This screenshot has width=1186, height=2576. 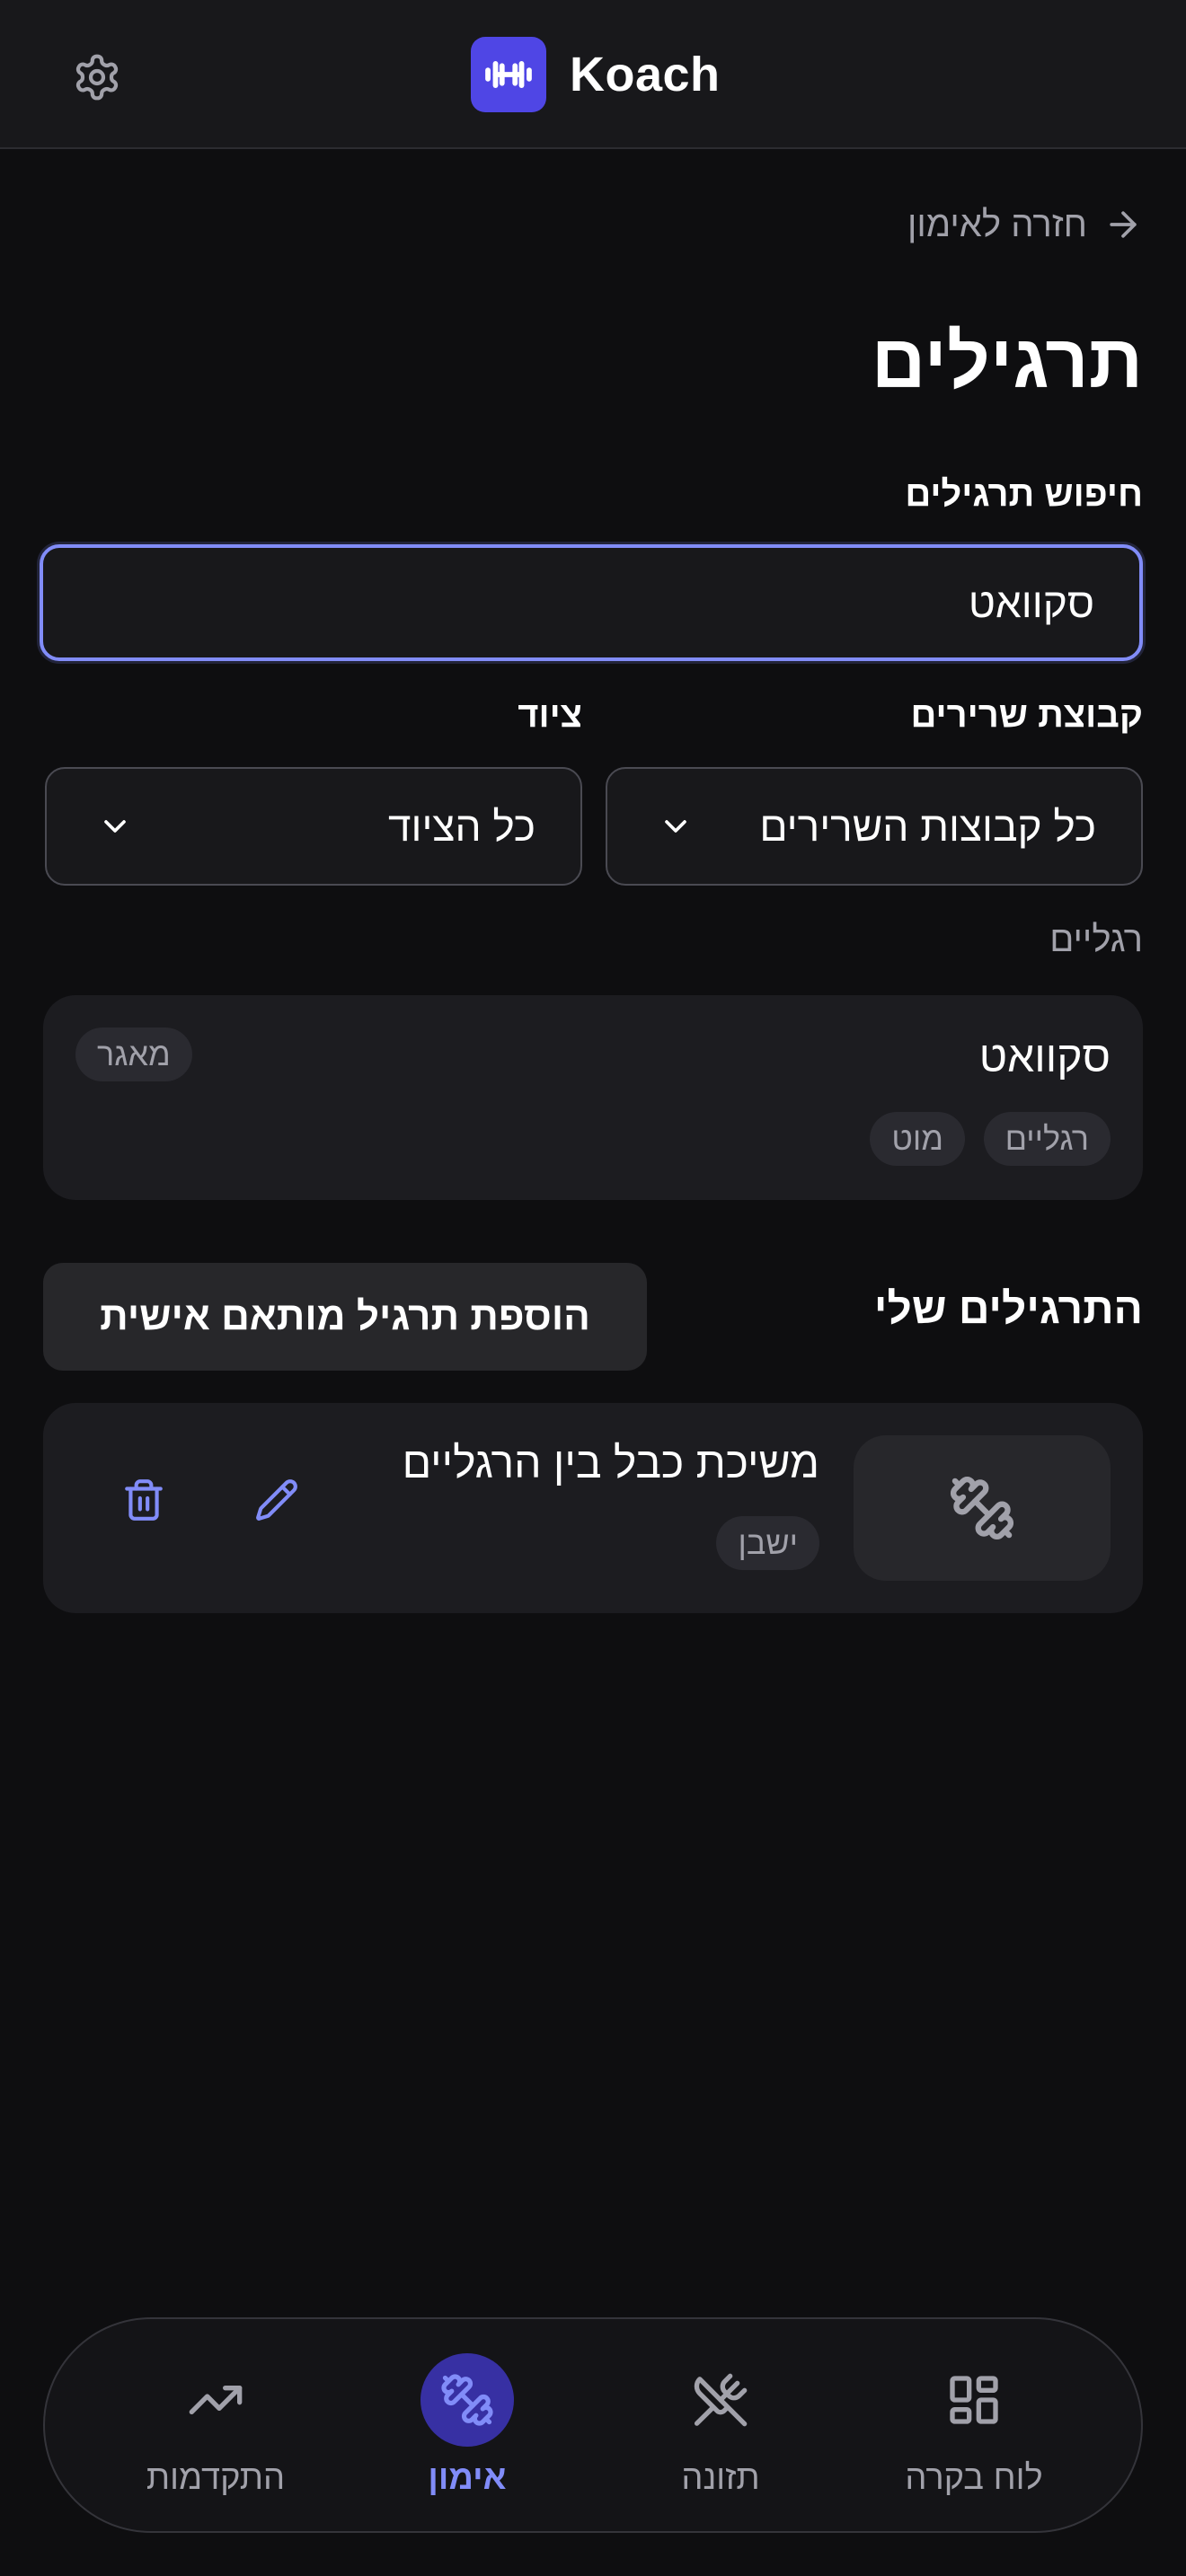 What do you see at coordinates (313, 826) in the screenshot?
I see `equipment-select: כל הציוד` at bounding box center [313, 826].